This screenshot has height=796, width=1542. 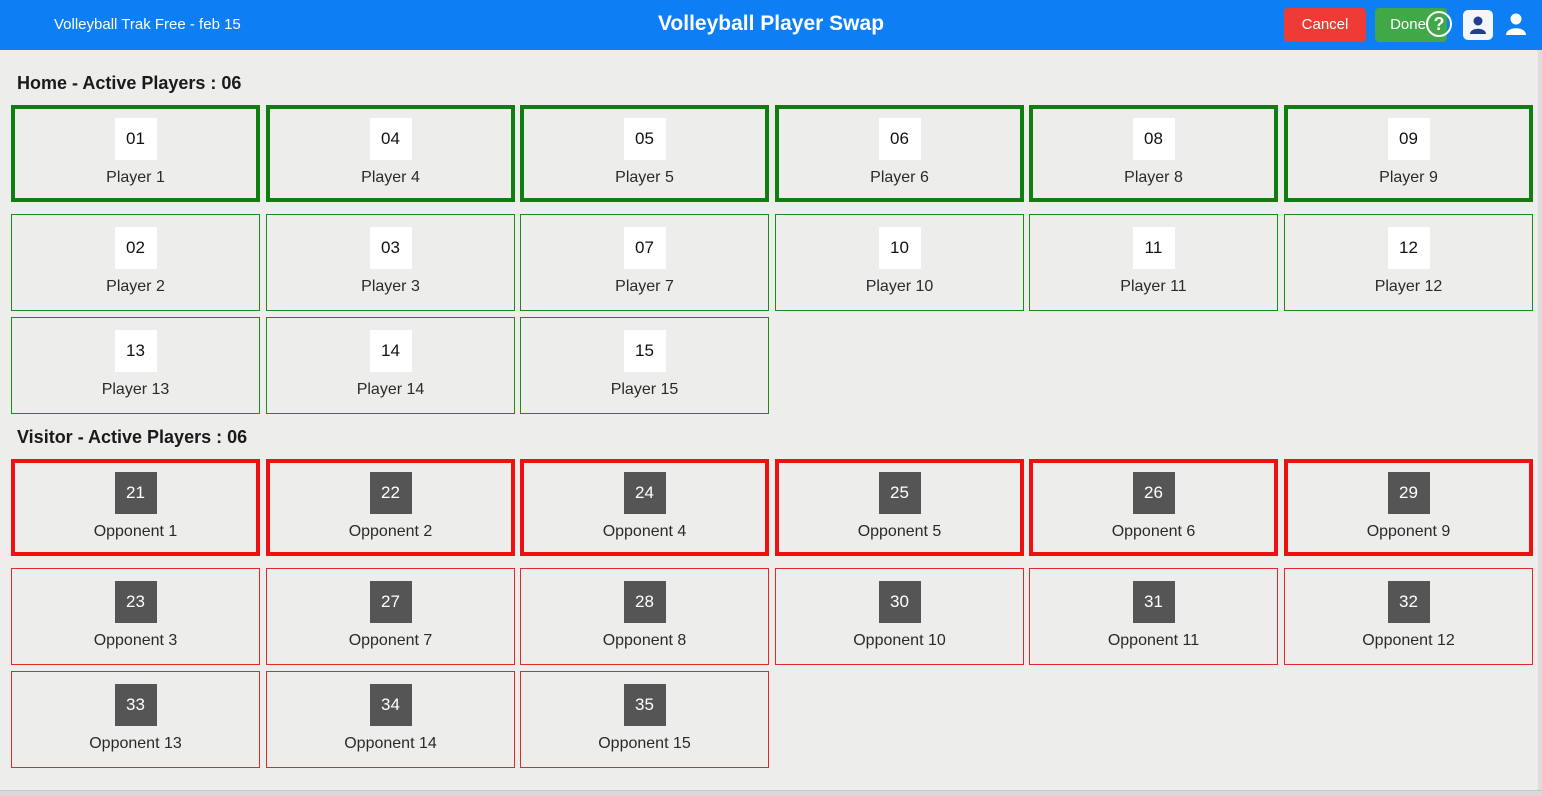 I want to click on player-name: Opponent 11, so click(x=1153, y=640).